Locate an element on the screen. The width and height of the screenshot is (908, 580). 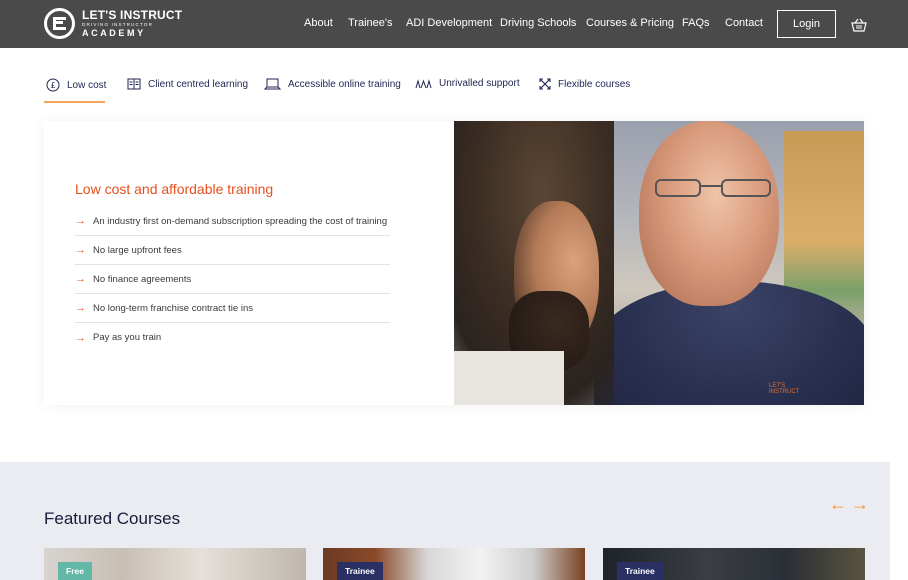
tab-client-centred: Client centred learning is located at coordinates (187, 84).